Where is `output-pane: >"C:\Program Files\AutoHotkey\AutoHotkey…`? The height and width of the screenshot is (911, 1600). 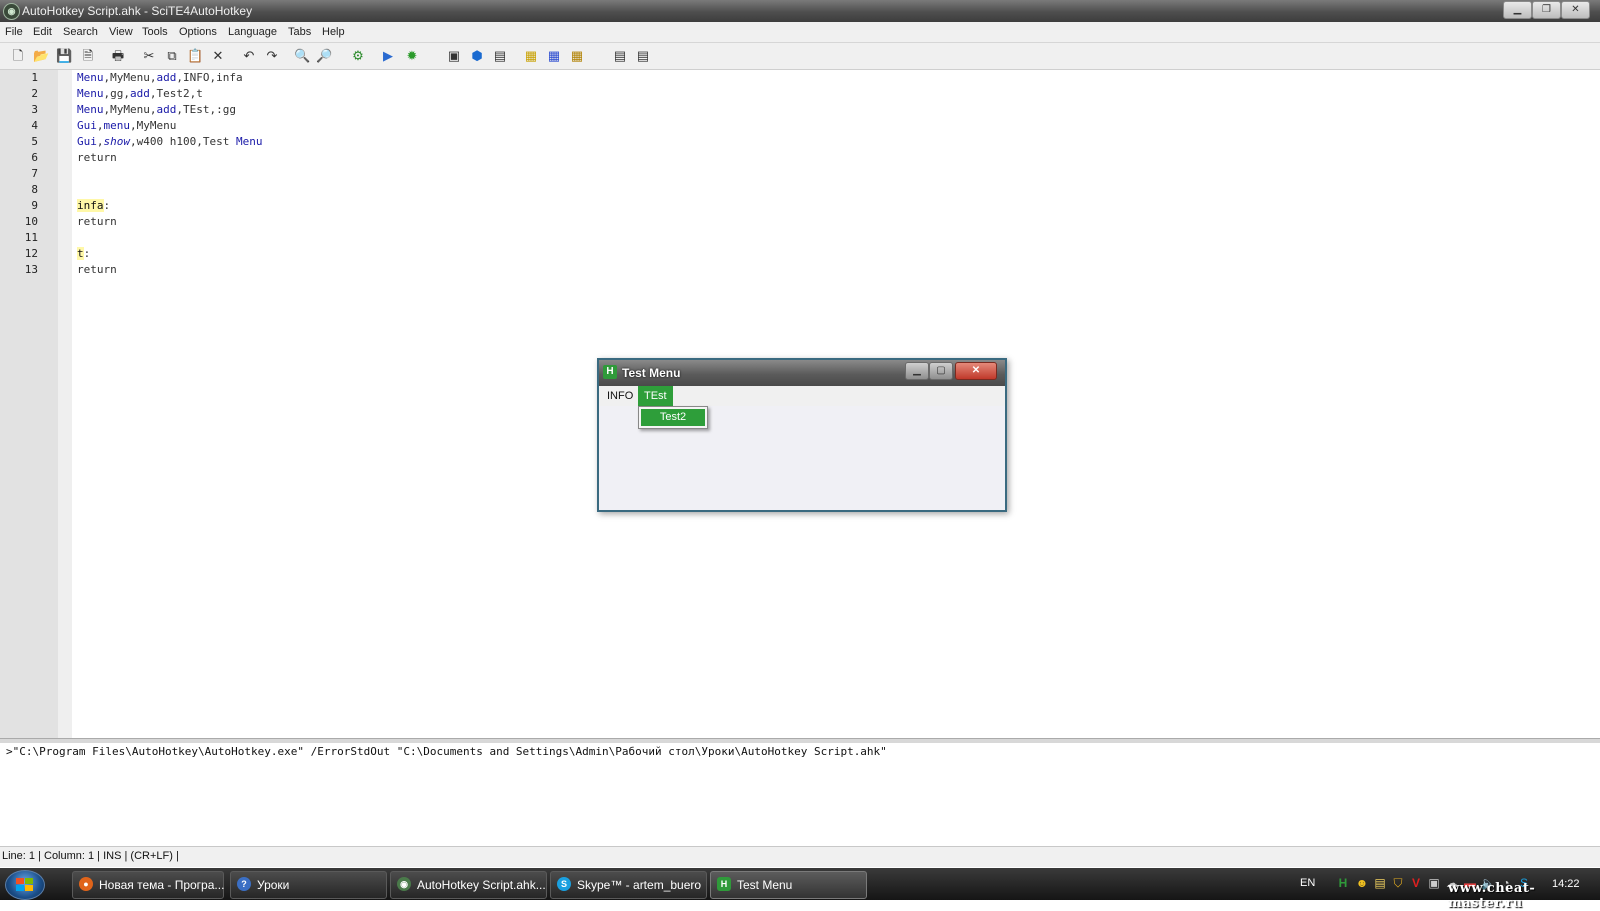
output-pane: >"C:\Program Files\AutoHotkey\AutoHotkey… is located at coordinates (800, 793).